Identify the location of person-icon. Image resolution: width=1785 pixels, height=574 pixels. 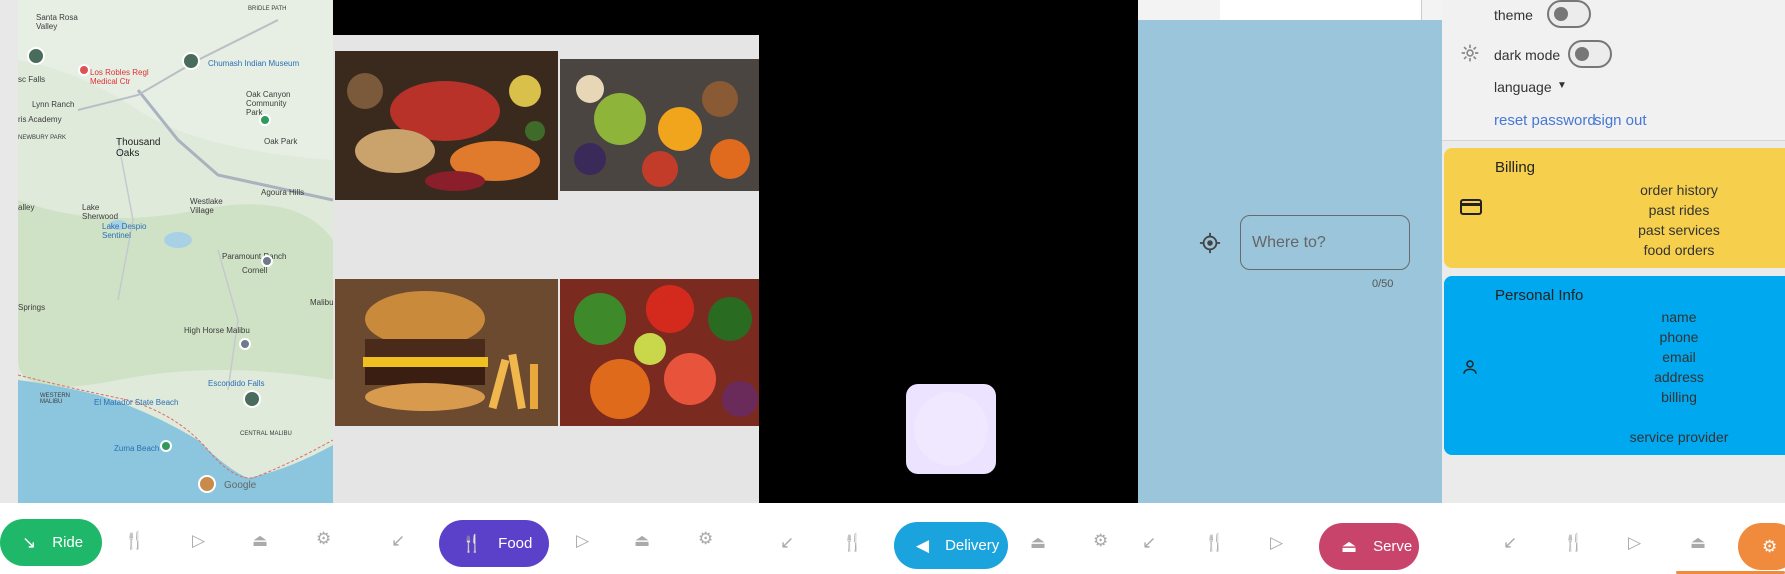
(1470, 367).